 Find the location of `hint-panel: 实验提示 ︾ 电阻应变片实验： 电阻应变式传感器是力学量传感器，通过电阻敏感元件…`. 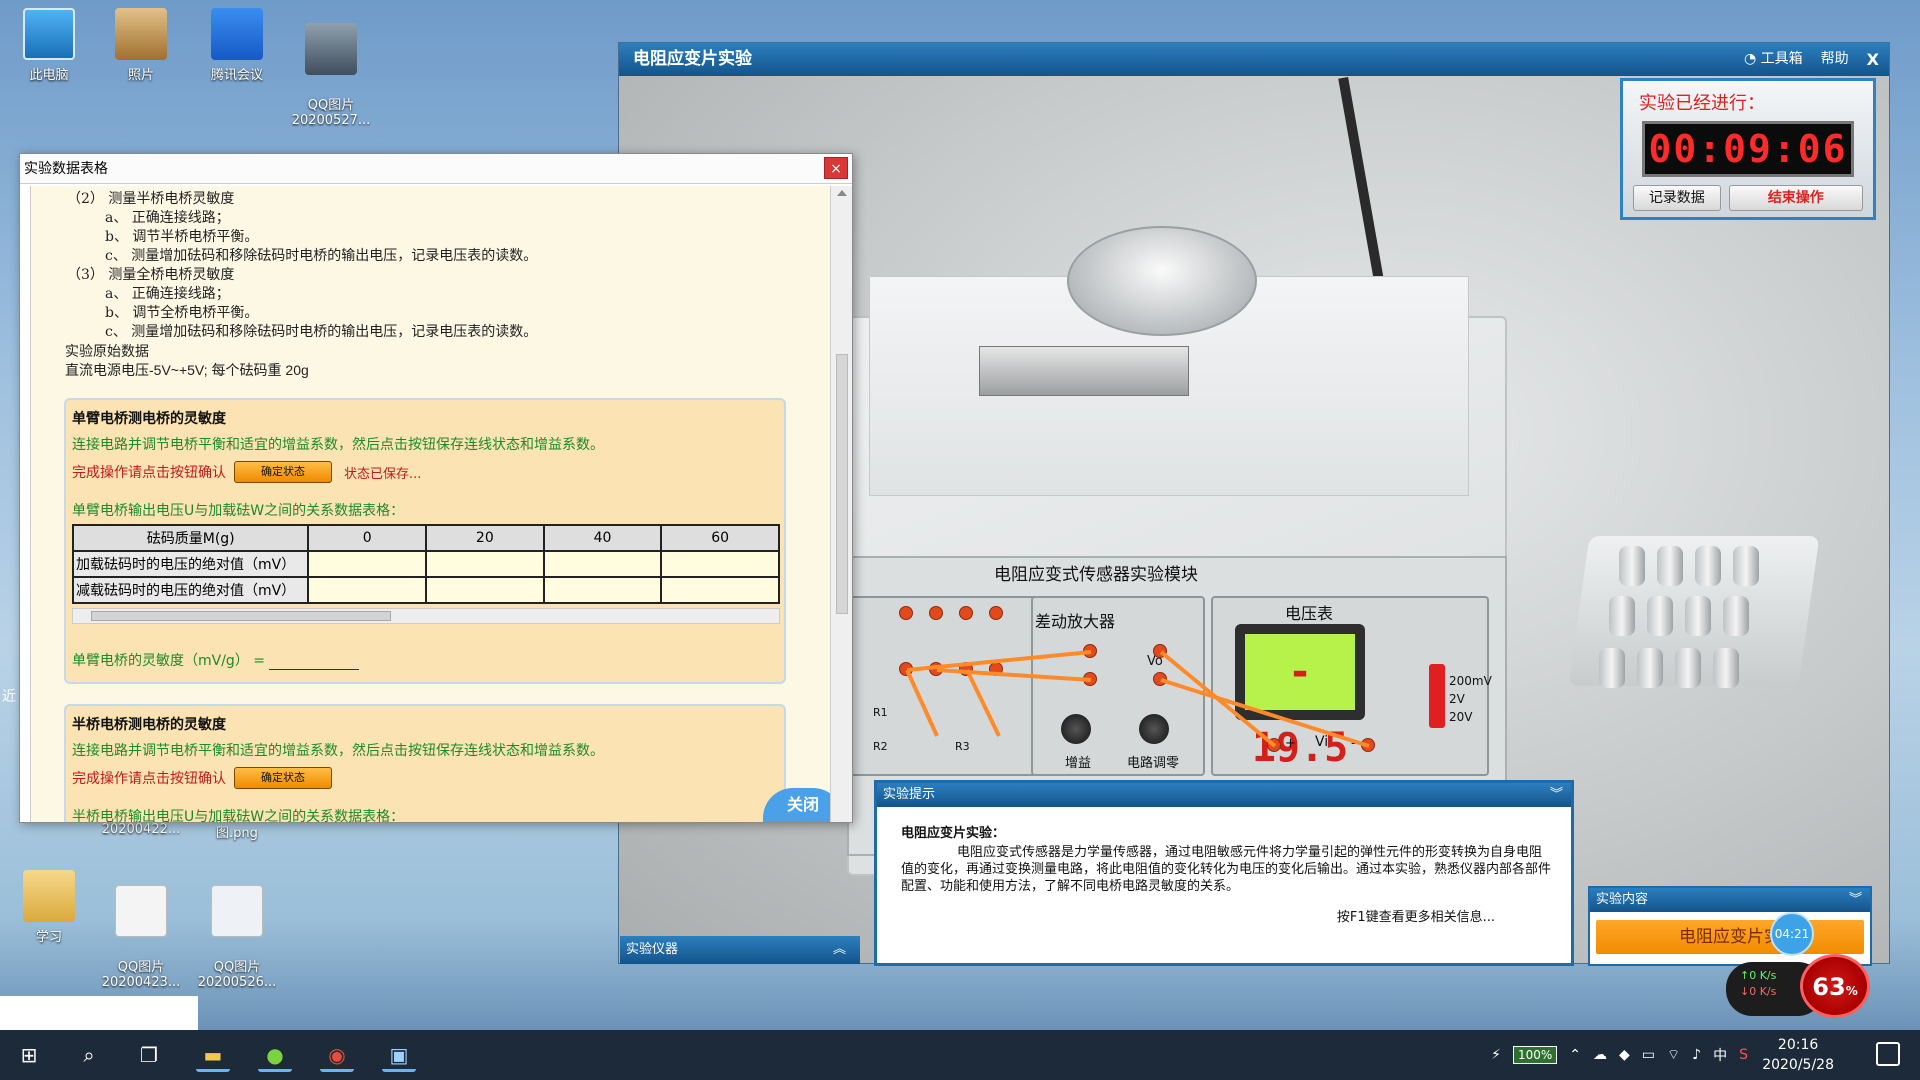

hint-panel: 实验提示 ︾ 电阻应变片实验： 电阻应变式传感器是力学量传感器，通过电阻敏感元件… is located at coordinates (1224, 873).